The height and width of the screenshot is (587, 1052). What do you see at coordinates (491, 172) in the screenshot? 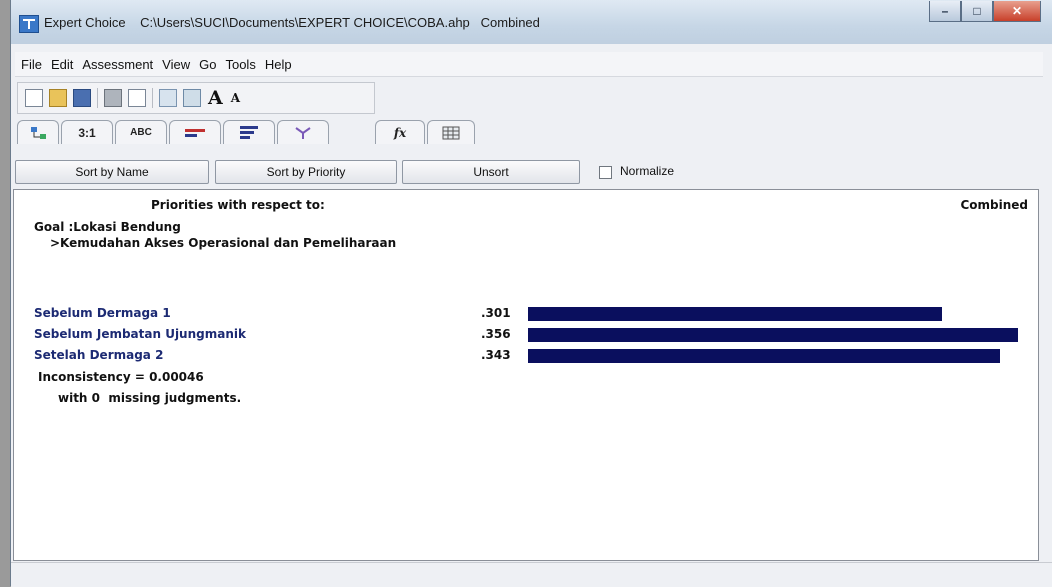
I see `unsort-button: Unsort` at bounding box center [491, 172].